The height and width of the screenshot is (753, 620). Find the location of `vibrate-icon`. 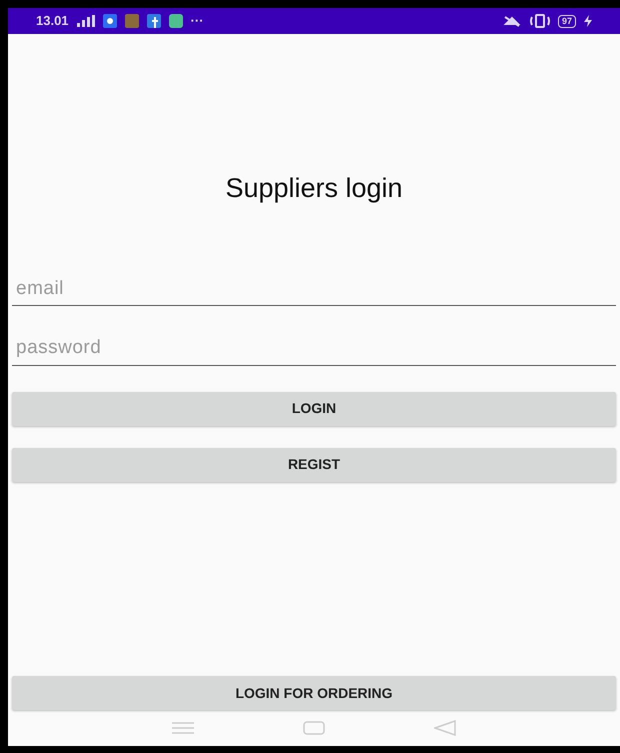

vibrate-icon is located at coordinates (540, 21).